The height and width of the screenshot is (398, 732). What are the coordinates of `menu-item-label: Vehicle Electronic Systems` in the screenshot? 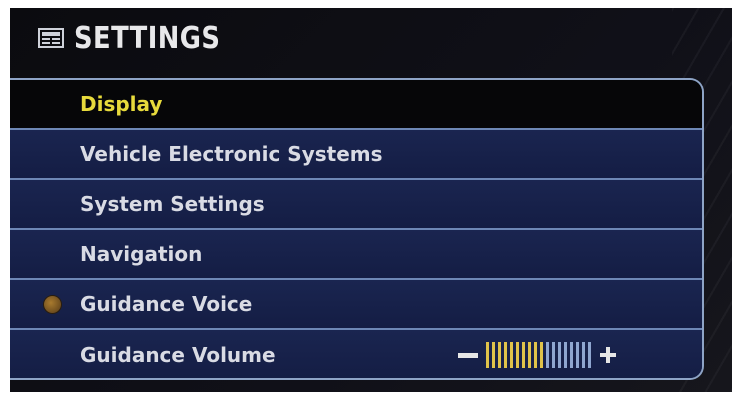 It's located at (231, 154).